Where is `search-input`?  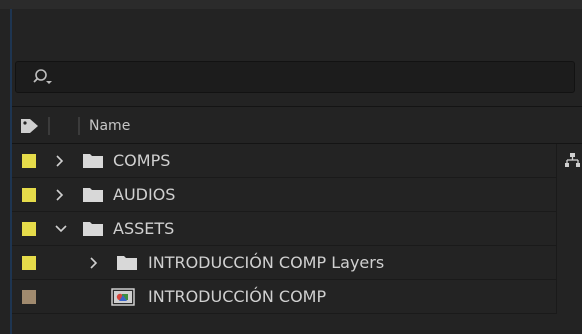
search-input is located at coordinates (314, 78).